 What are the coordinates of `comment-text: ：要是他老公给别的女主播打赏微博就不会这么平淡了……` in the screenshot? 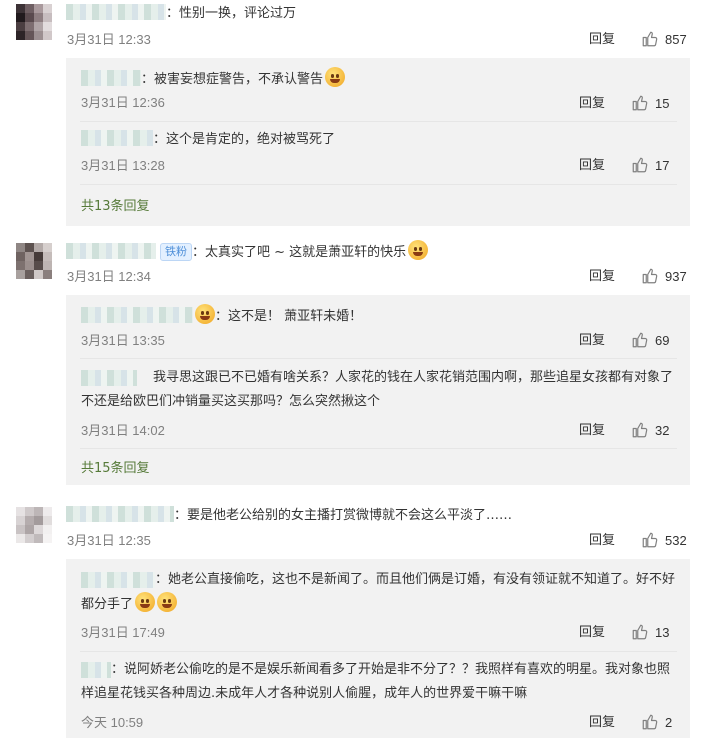 It's located at (289, 516).